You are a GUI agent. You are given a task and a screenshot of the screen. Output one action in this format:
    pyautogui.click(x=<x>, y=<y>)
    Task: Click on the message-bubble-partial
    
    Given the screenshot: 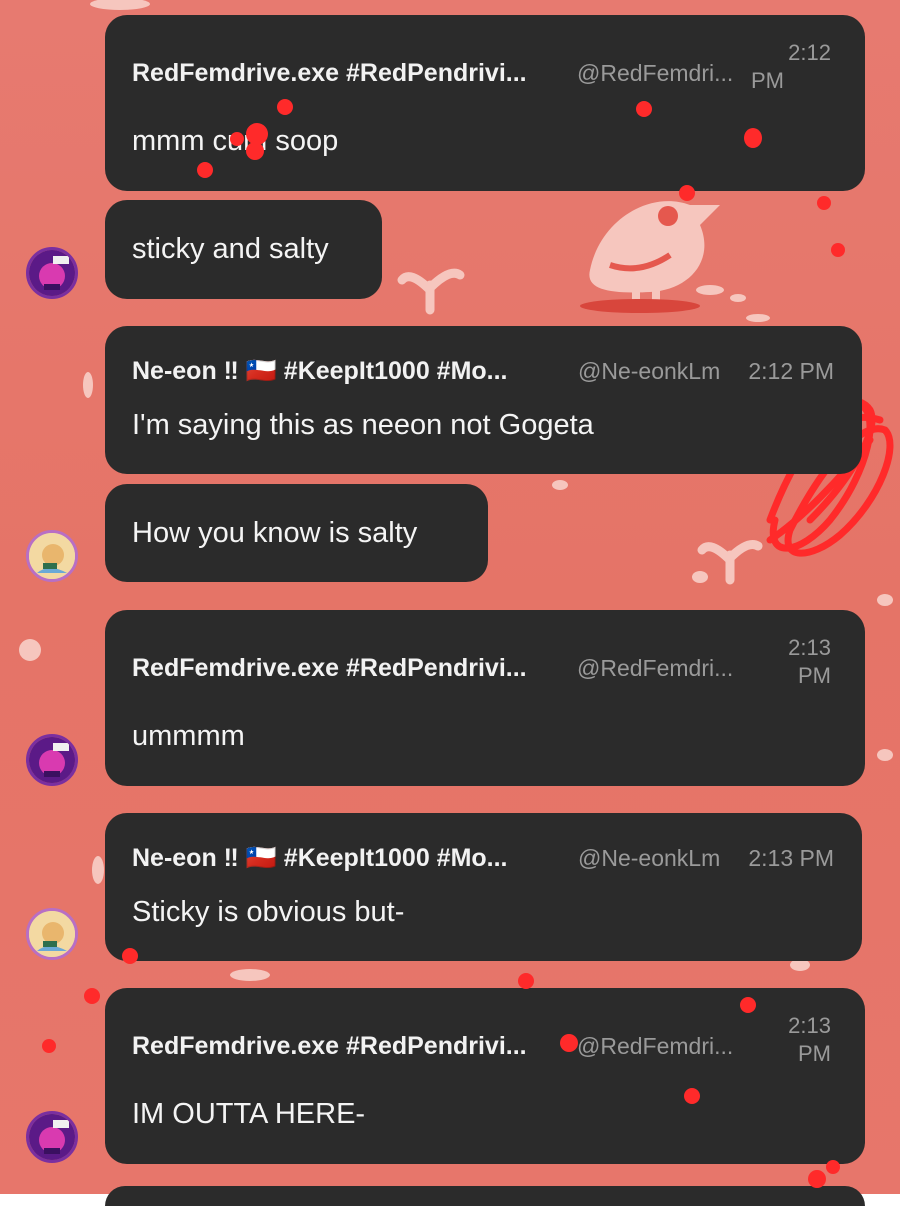 What is the action you would take?
    pyautogui.click(x=485, y=1196)
    